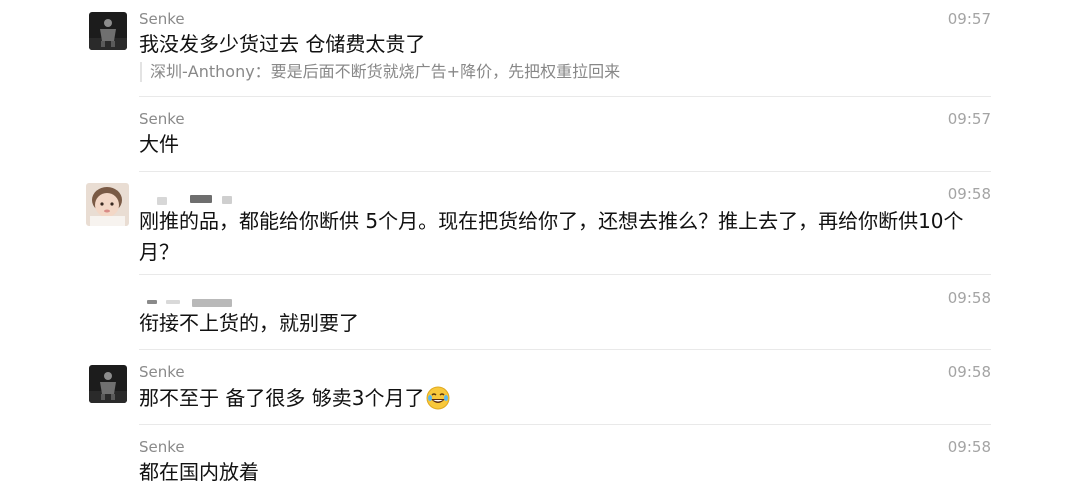 The width and height of the screenshot is (1080, 495). Describe the element at coordinates (569, 398) in the screenshot. I see `message-text: 那不至于 备了很多 够卖3个月了` at that location.